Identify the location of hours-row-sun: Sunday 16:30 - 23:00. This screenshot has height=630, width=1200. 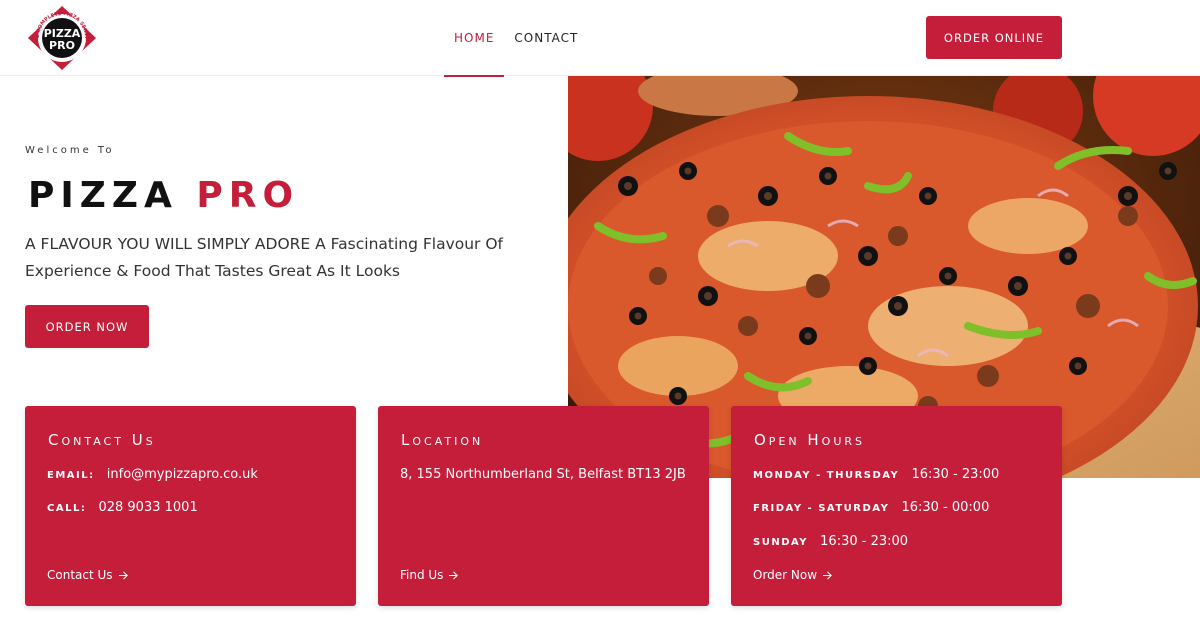
(830, 541).